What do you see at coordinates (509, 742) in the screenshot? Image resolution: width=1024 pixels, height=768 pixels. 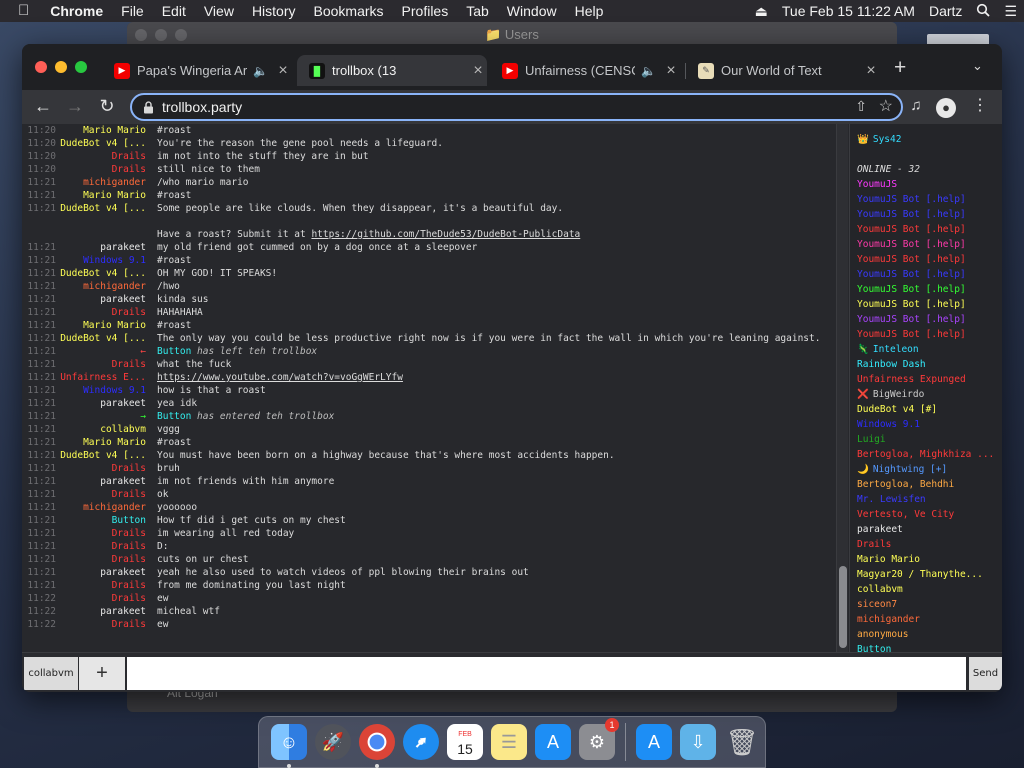 I see `notes-icon: ☰` at bounding box center [509, 742].